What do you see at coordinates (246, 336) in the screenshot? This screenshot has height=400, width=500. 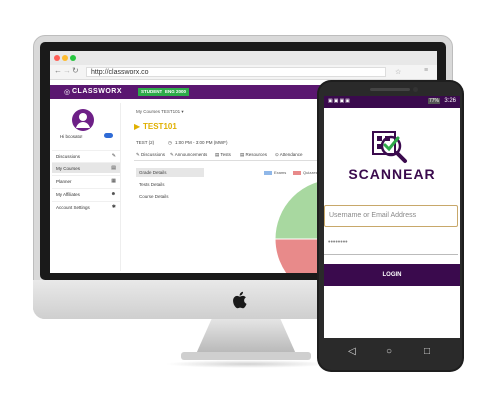 I see `imac-stand` at bounding box center [246, 336].